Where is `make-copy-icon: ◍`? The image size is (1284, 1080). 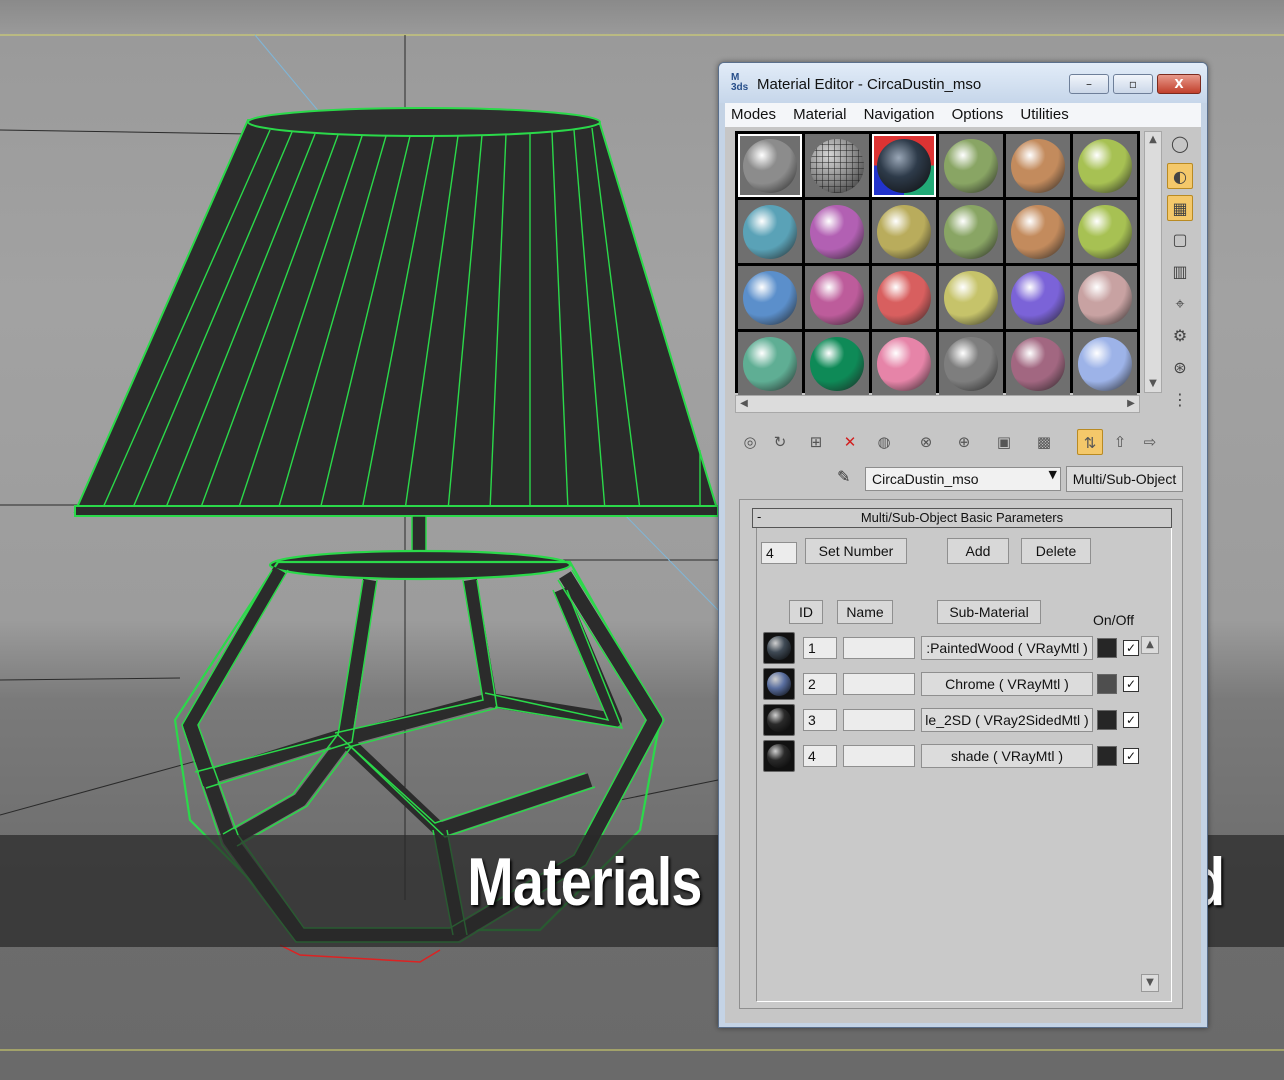 make-copy-icon: ◍ is located at coordinates (884, 442).